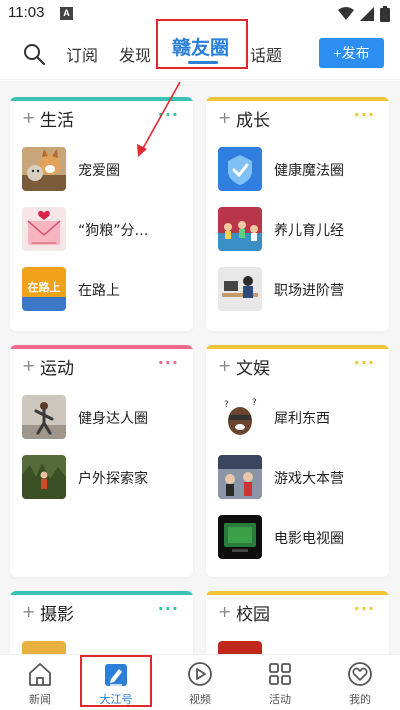 This screenshot has height=710, width=400. Describe the element at coordinates (200, 674) in the screenshot. I see `play-icon` at that location.